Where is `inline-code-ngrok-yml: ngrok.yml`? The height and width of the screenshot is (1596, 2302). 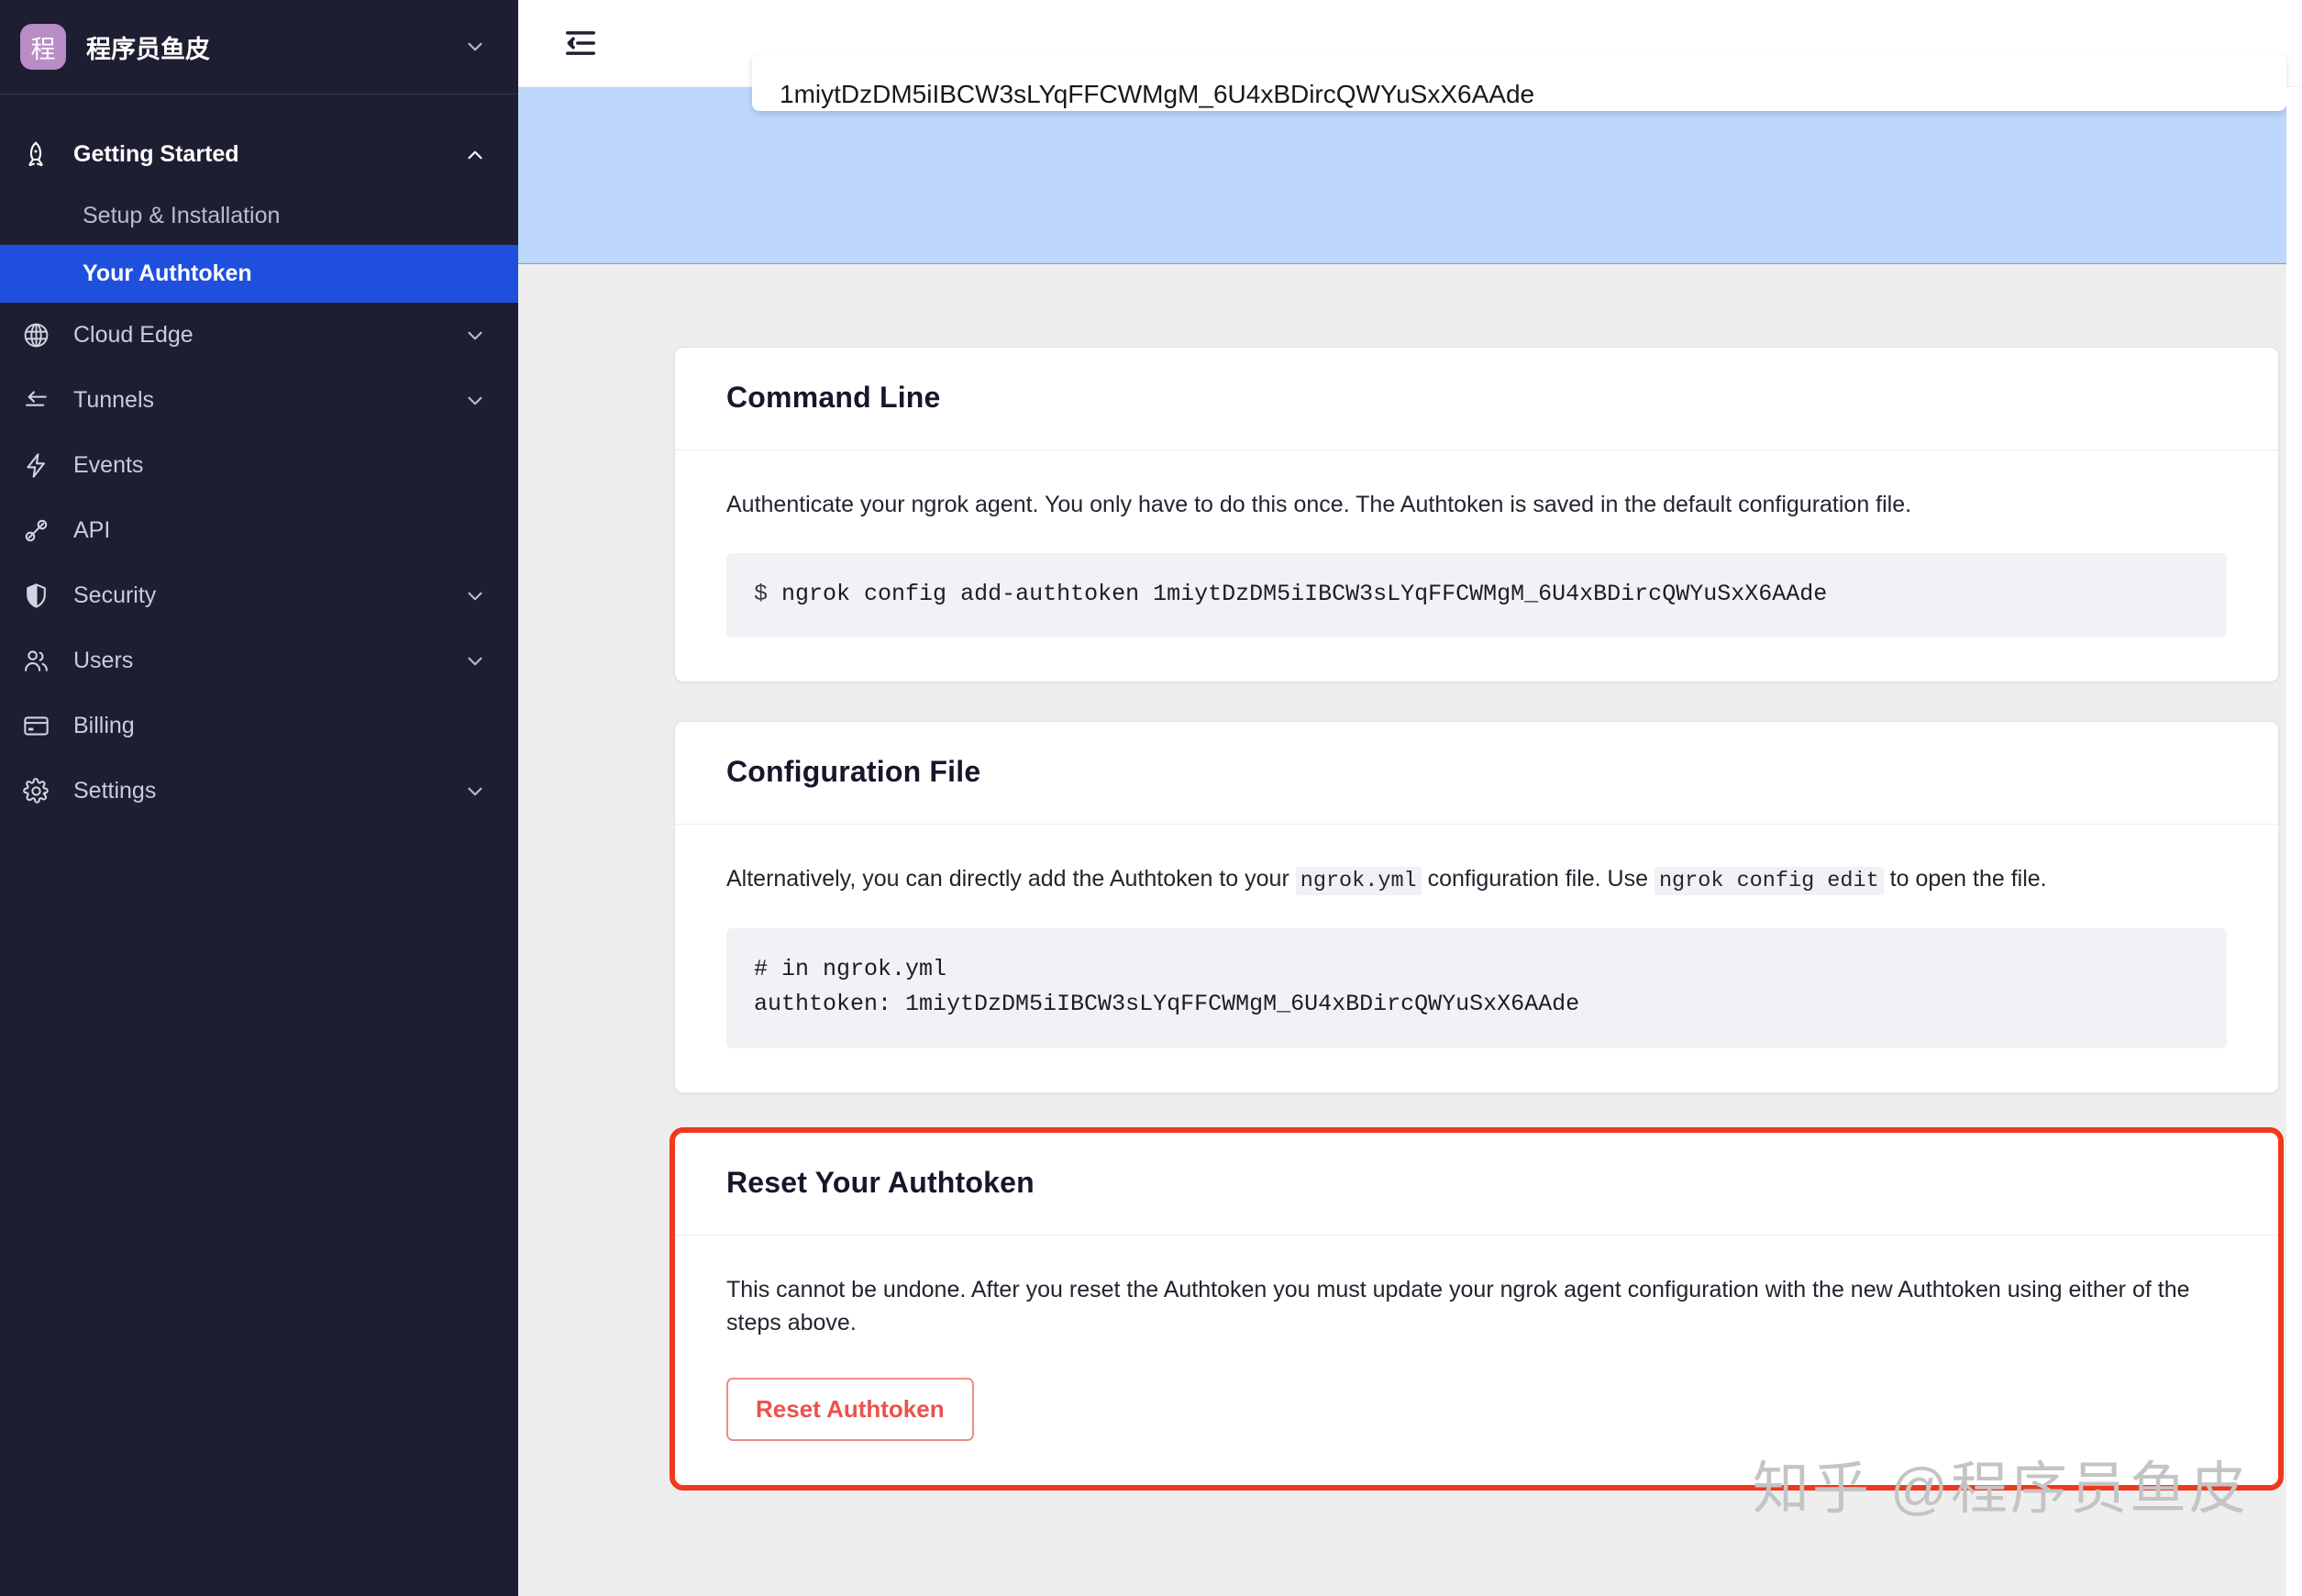 inline-code-ngrok-yml: ngrok.yml is located at coordinates (1358, 881).